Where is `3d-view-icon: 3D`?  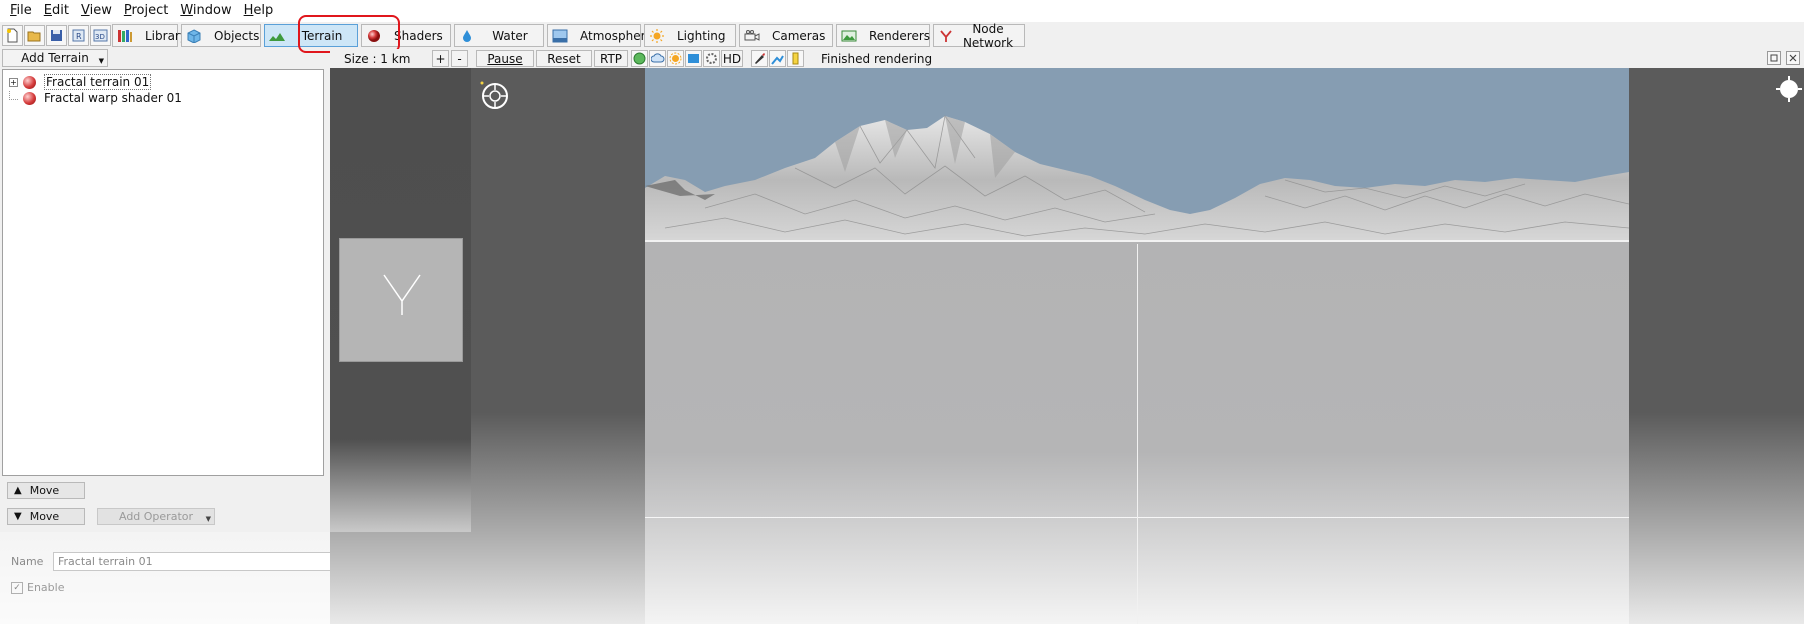 3d-view-icon: 3D is located at coordinates (100, 35).